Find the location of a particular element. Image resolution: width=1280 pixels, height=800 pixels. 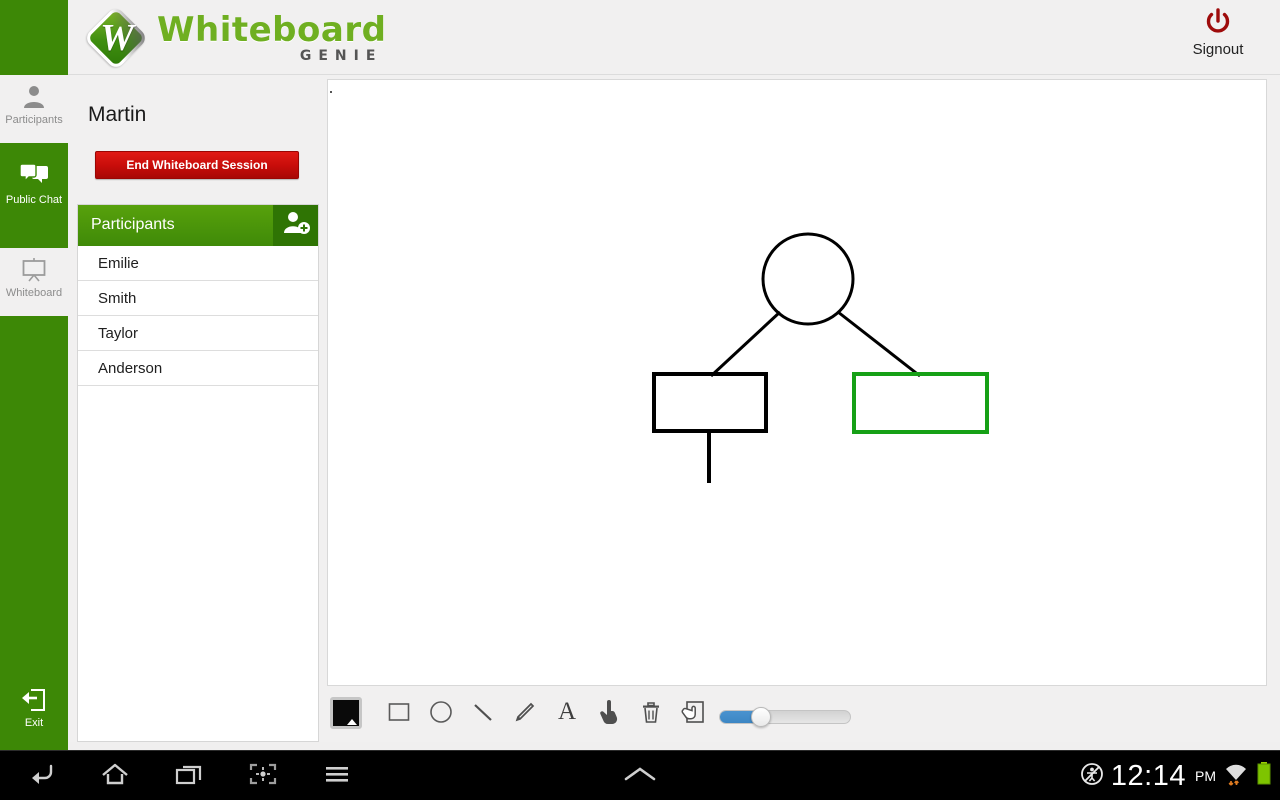

stroke-width-slider is located at coordinates (785, 717).